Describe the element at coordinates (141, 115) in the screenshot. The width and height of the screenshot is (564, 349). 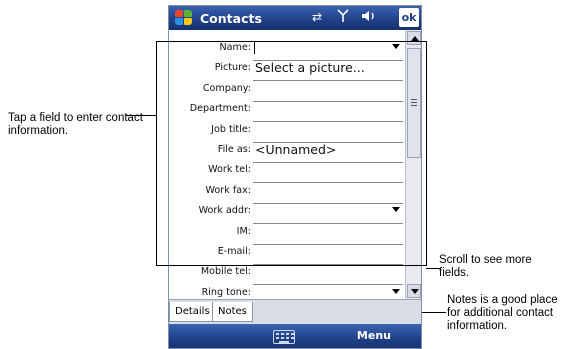
I see `leader-line-tap-field` at that location.